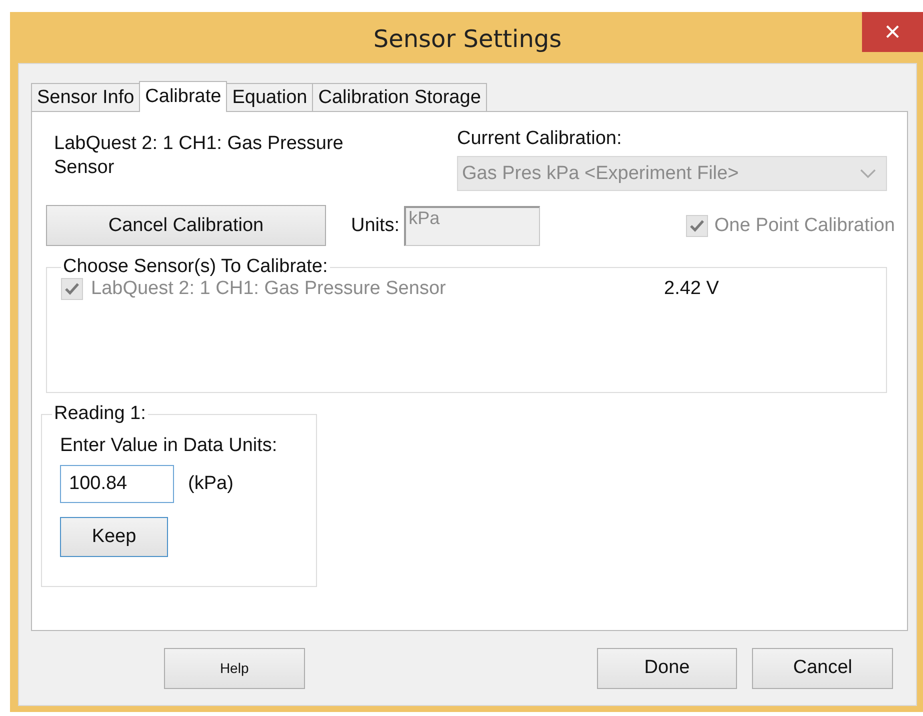  I want to click on units-label: Units:, so click(375, 225).